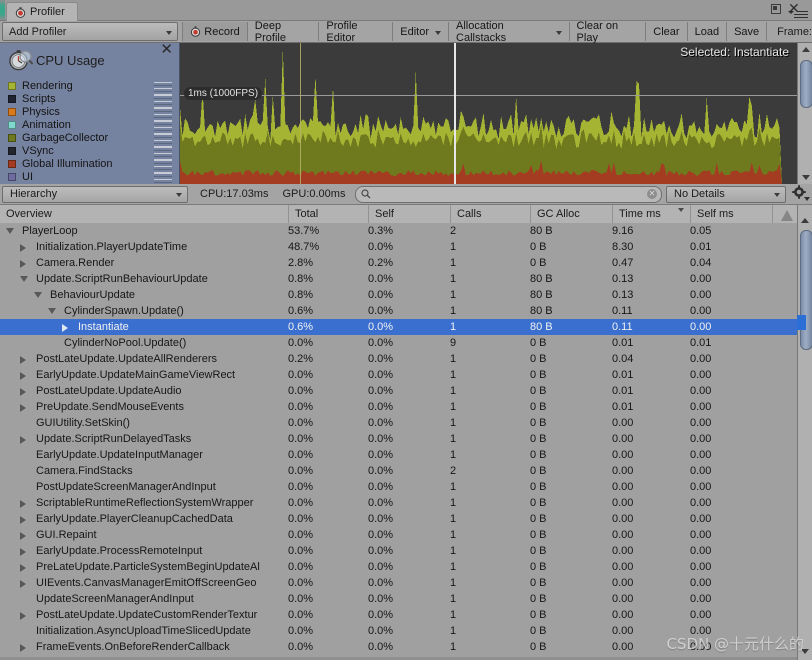  What do you see at coordinates (455, 113) in the screenshot?
I see `frame-marker-current` at bounding box center [455, 113].